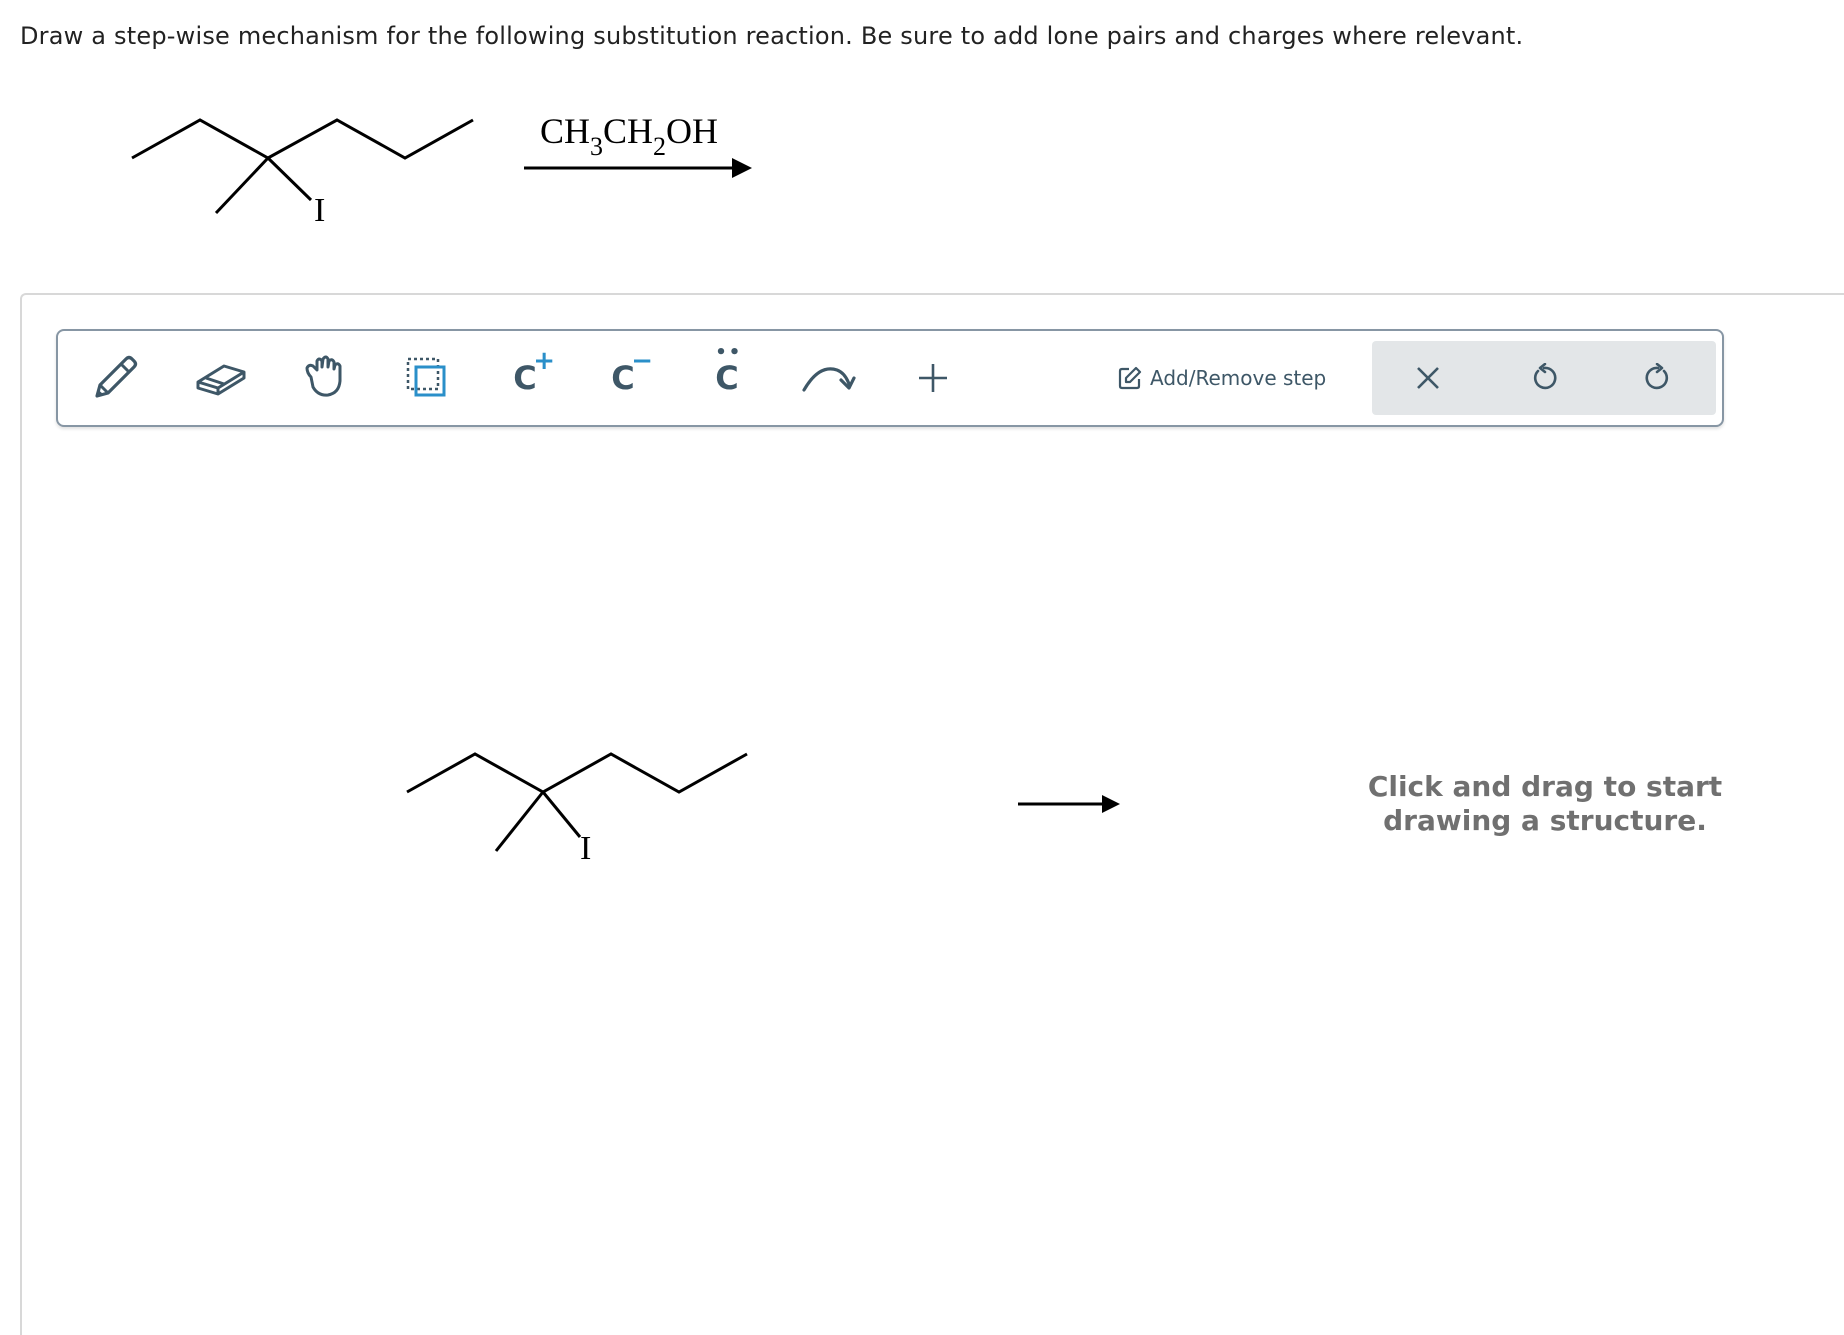 This screenshot has height=1335, width=1844. I want to click on action-group, so click(1544, 378).